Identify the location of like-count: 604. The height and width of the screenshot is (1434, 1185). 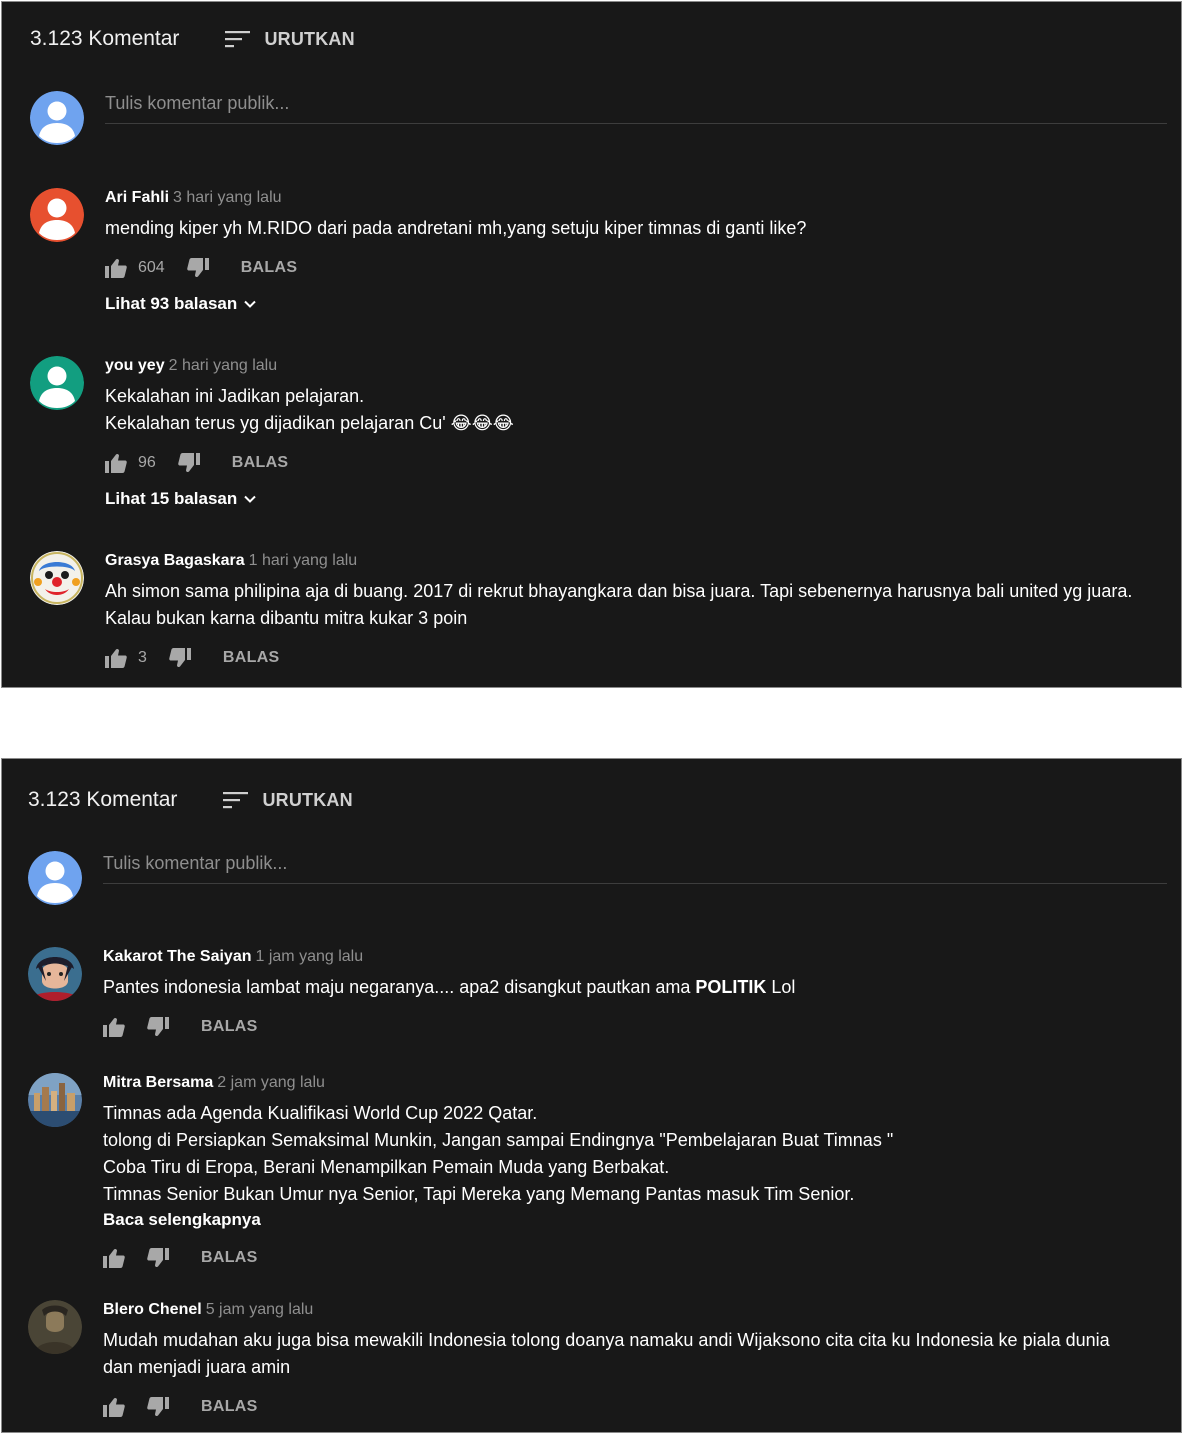
(151, 267).